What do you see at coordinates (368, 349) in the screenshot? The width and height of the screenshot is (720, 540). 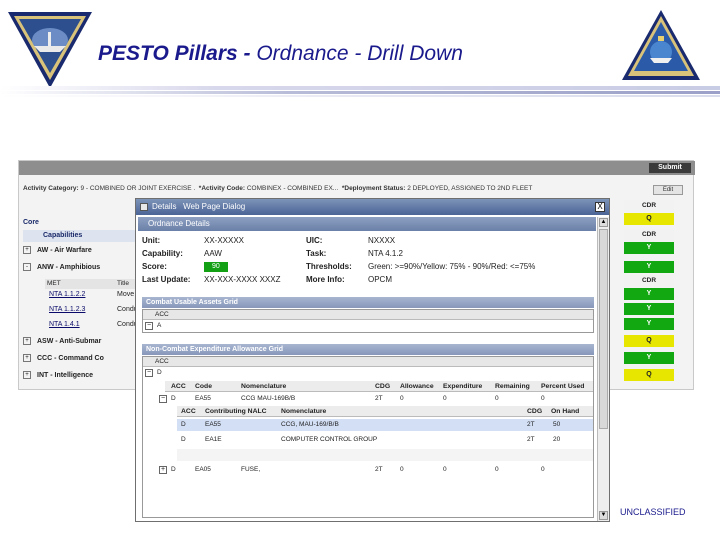 I see `noncombat-grid-header: Non-Combat Expenditure Allowance Grid` at bounding box center [368, 349].